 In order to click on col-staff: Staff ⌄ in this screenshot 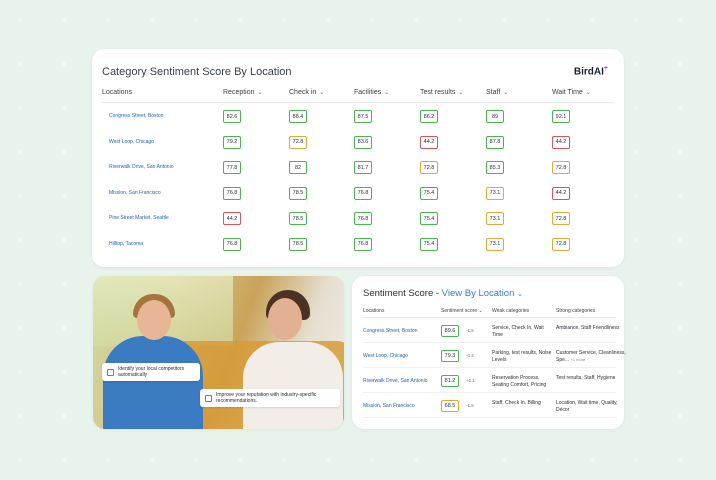, I will do `click(497, 92)`.